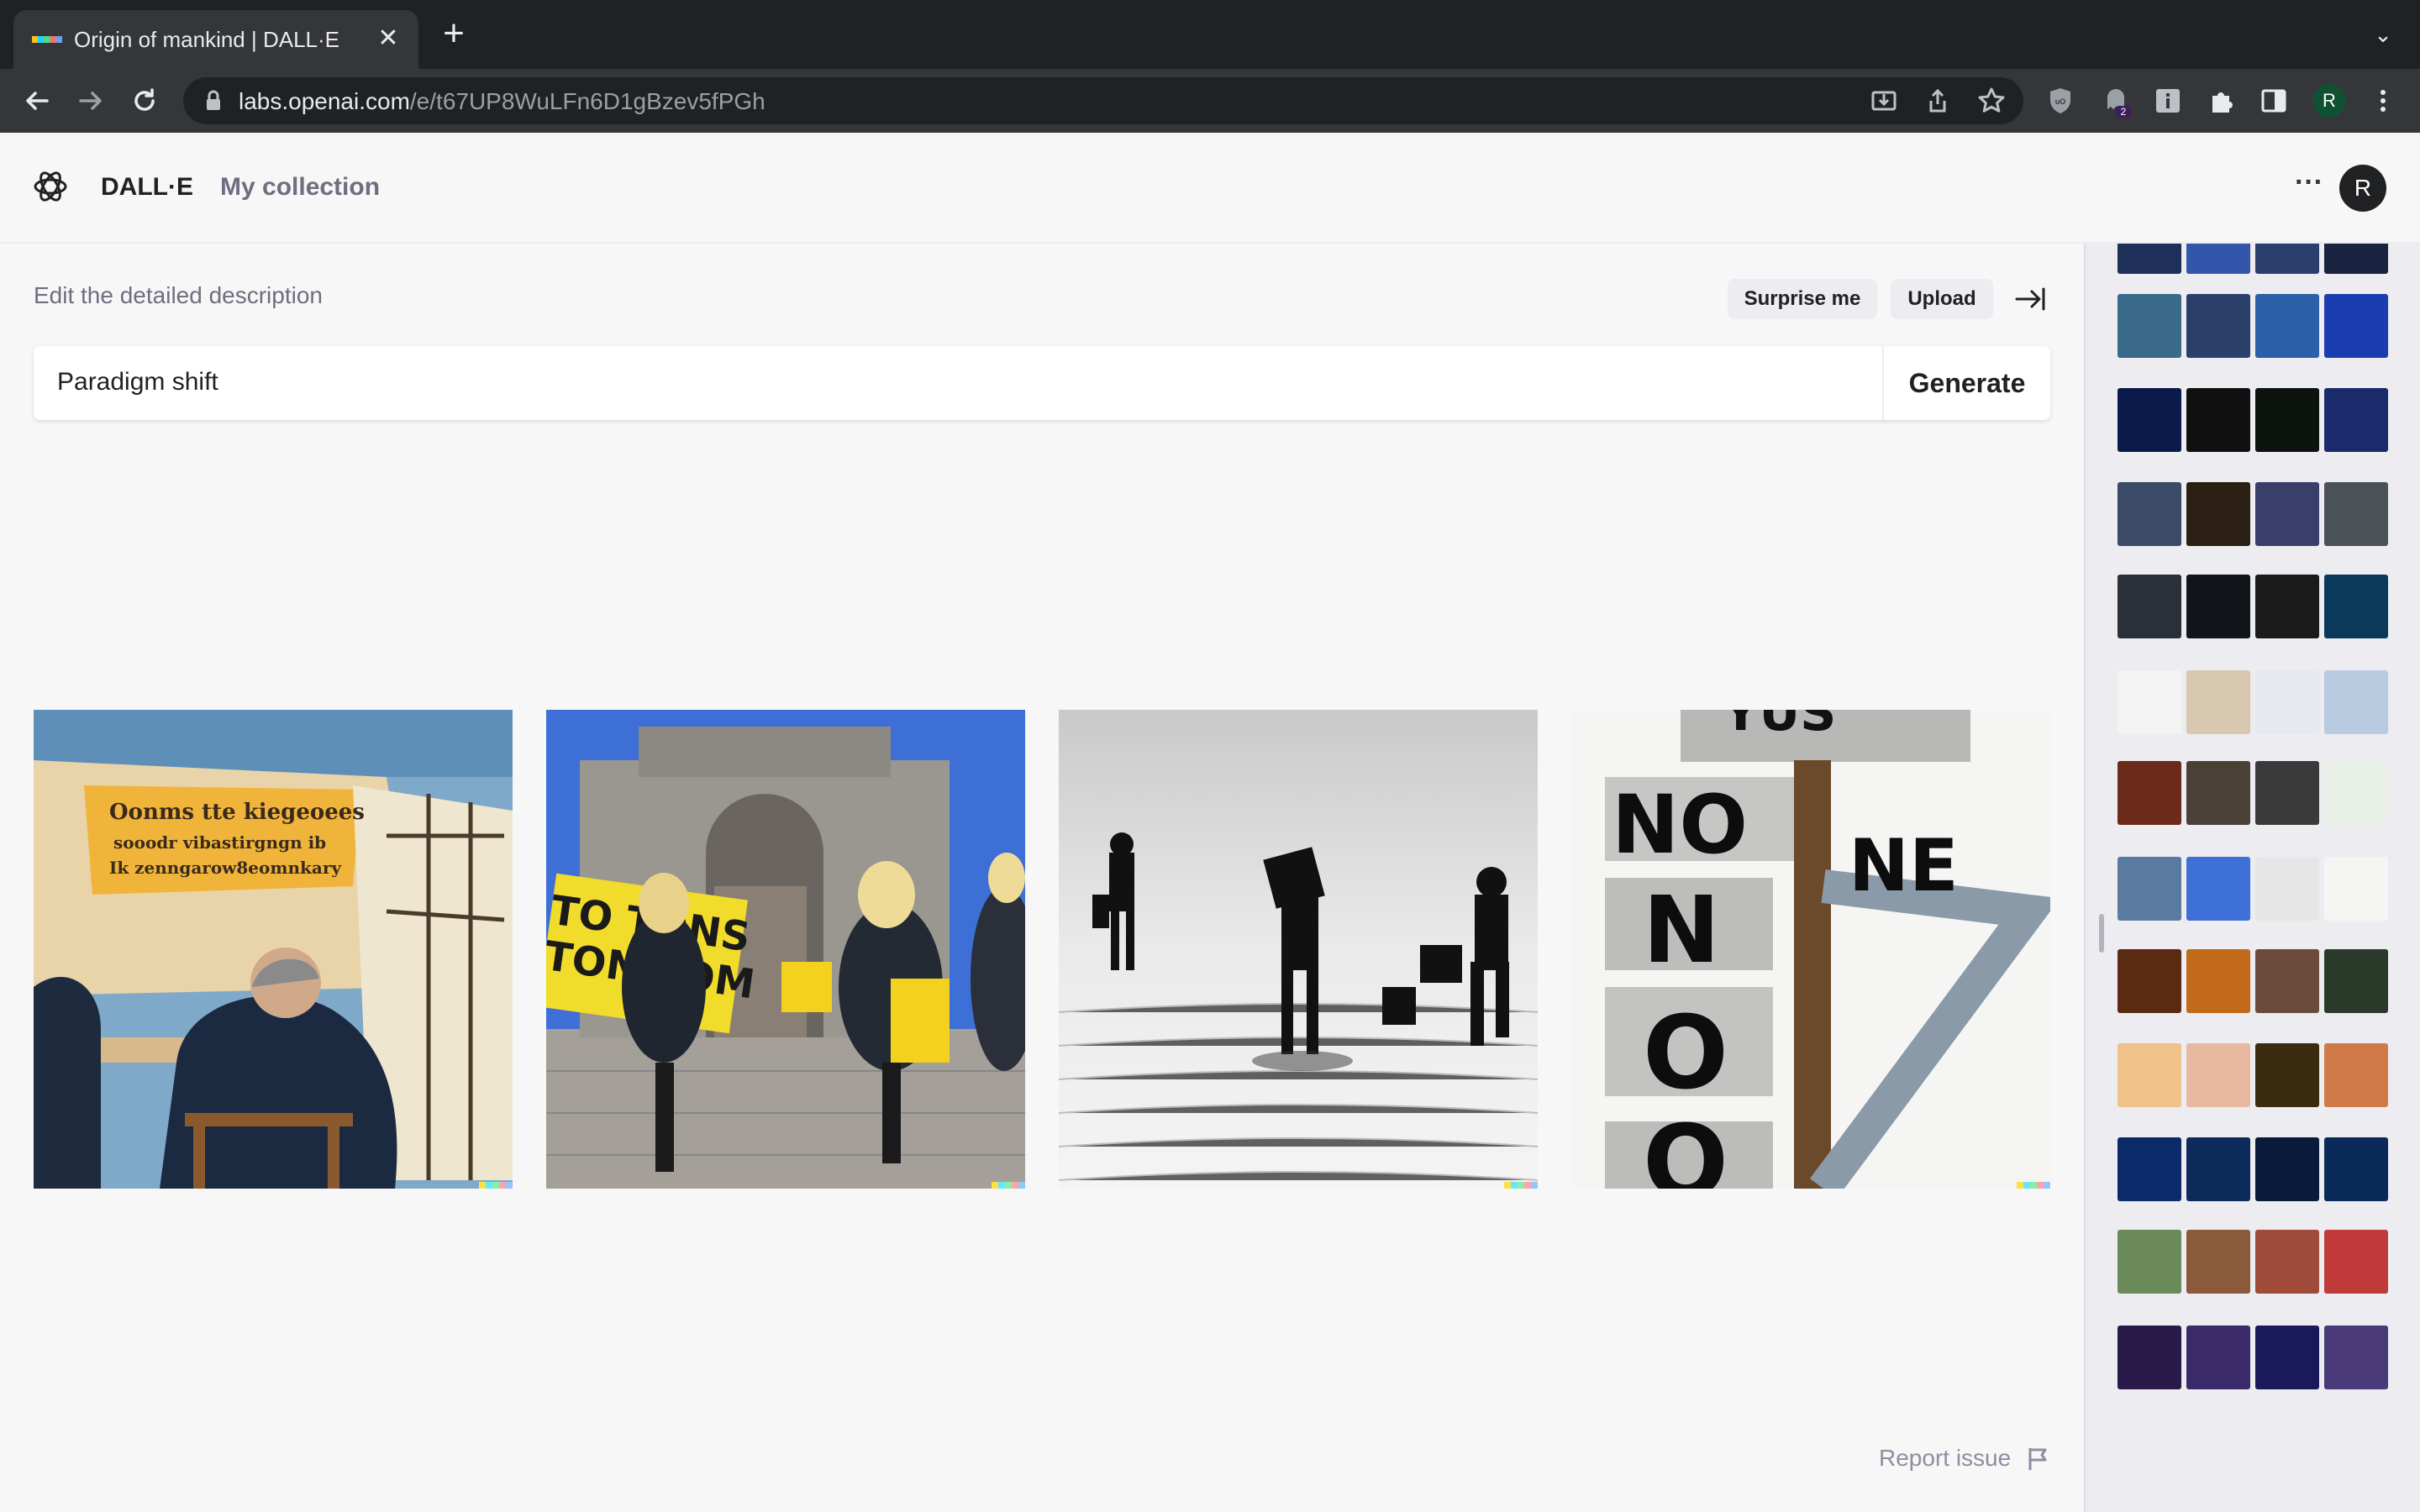  What do you see at coordinates (2362, 188) in the screenshot?
I see `user-avatar: R` at bounding box center [2362, 188].